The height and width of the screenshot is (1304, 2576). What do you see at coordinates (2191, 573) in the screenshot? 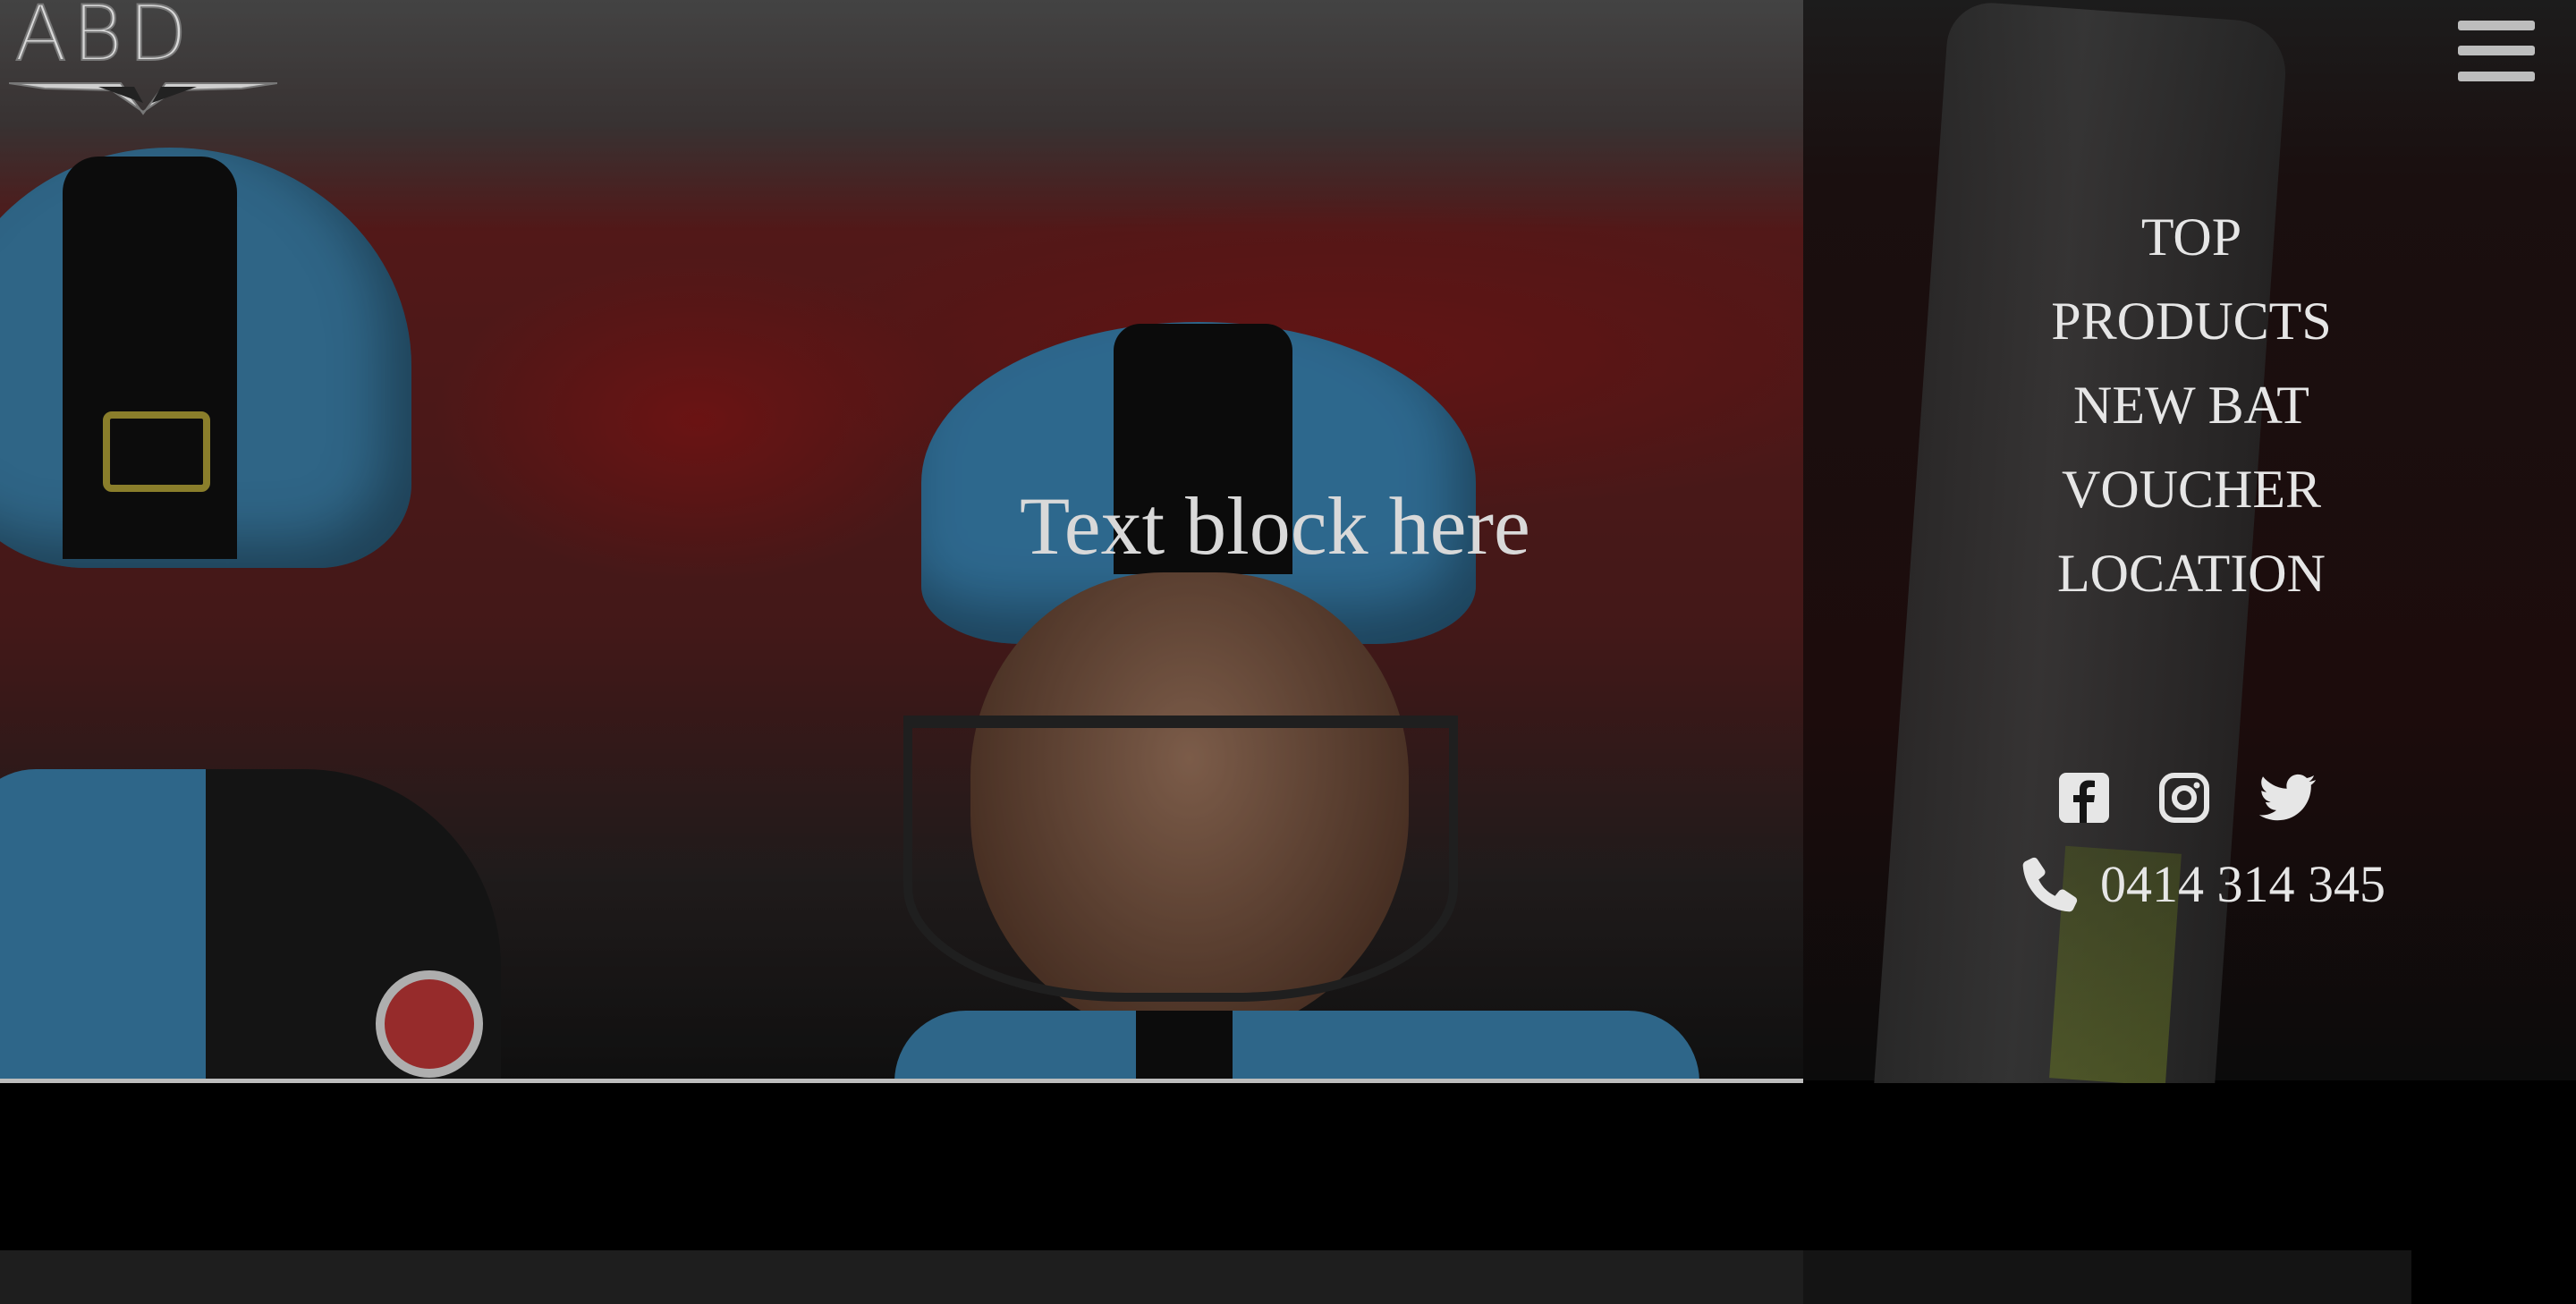
I see `nav-item-location: LOCATION` at bounding box center [2191, 573].